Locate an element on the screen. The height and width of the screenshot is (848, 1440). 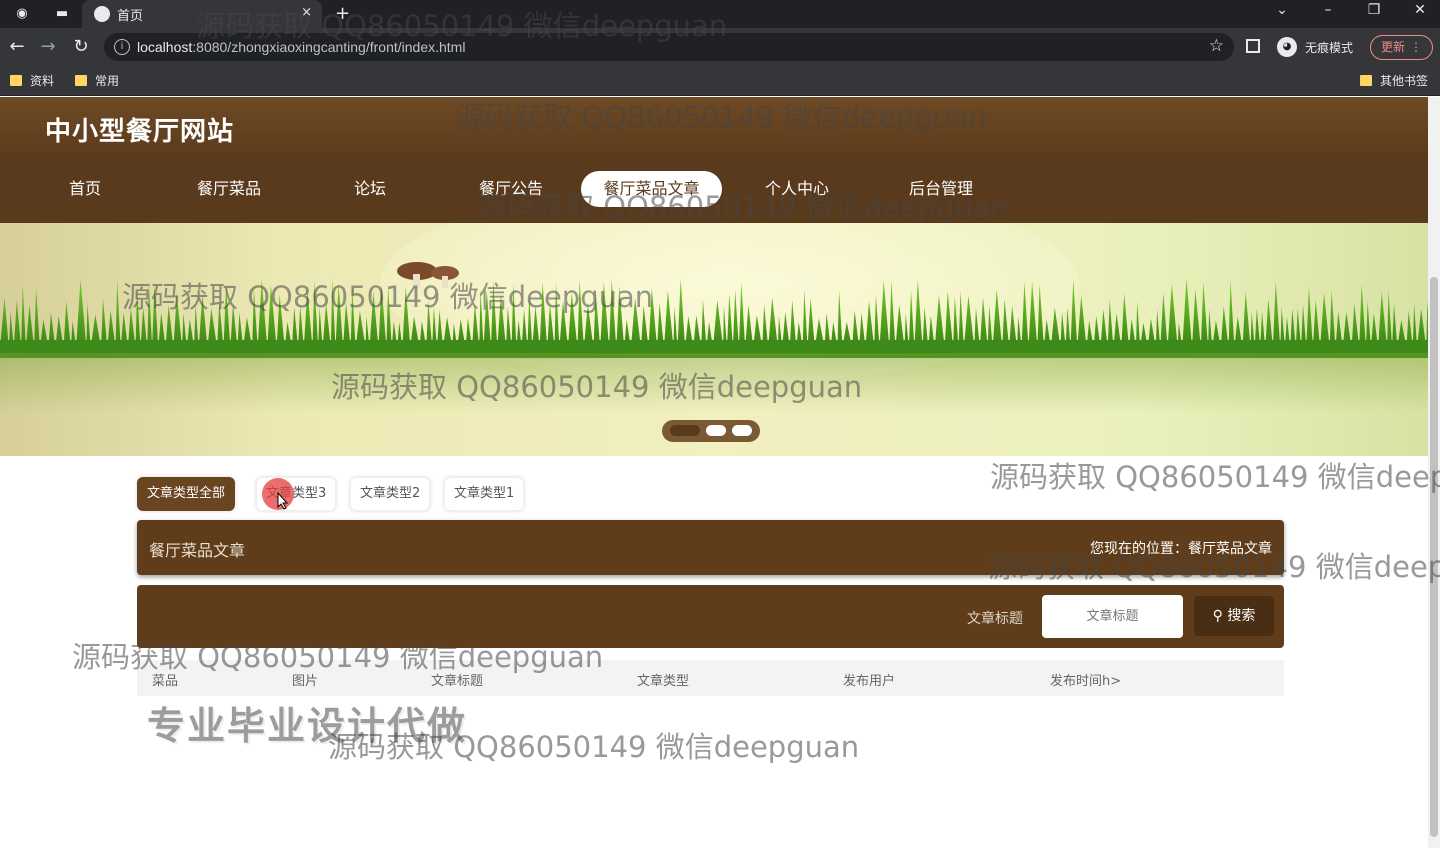
globe-icon is located at coordinates (102, 14).